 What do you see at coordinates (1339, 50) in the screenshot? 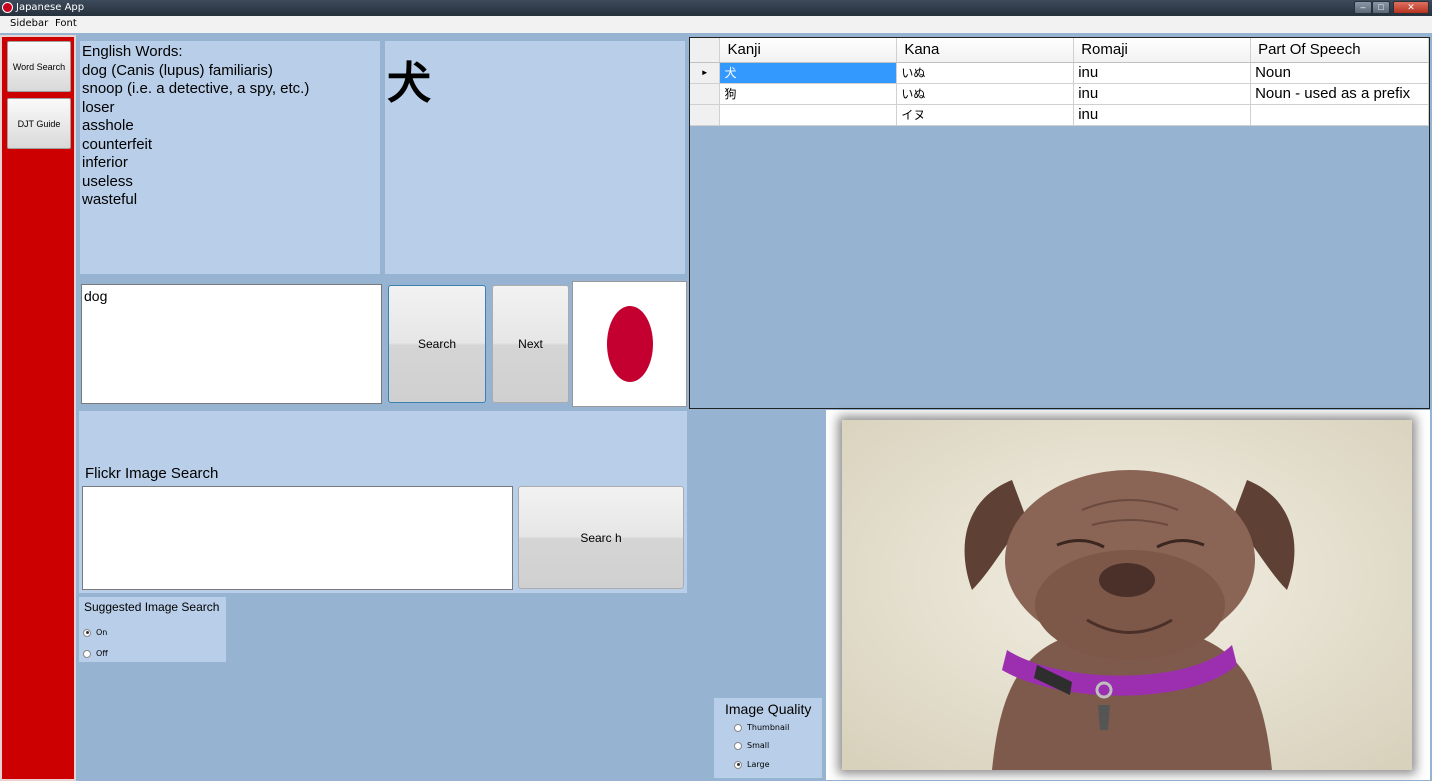
I see `column-header-part-of-speech: Part Of Speech` at bounding box center [1339, 50].